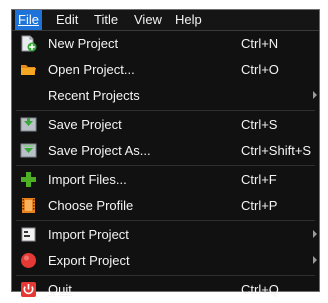 Image resolution: width=328 pixels, height=303 pixels. I want to click on save-as-icon, so click(28, 150).